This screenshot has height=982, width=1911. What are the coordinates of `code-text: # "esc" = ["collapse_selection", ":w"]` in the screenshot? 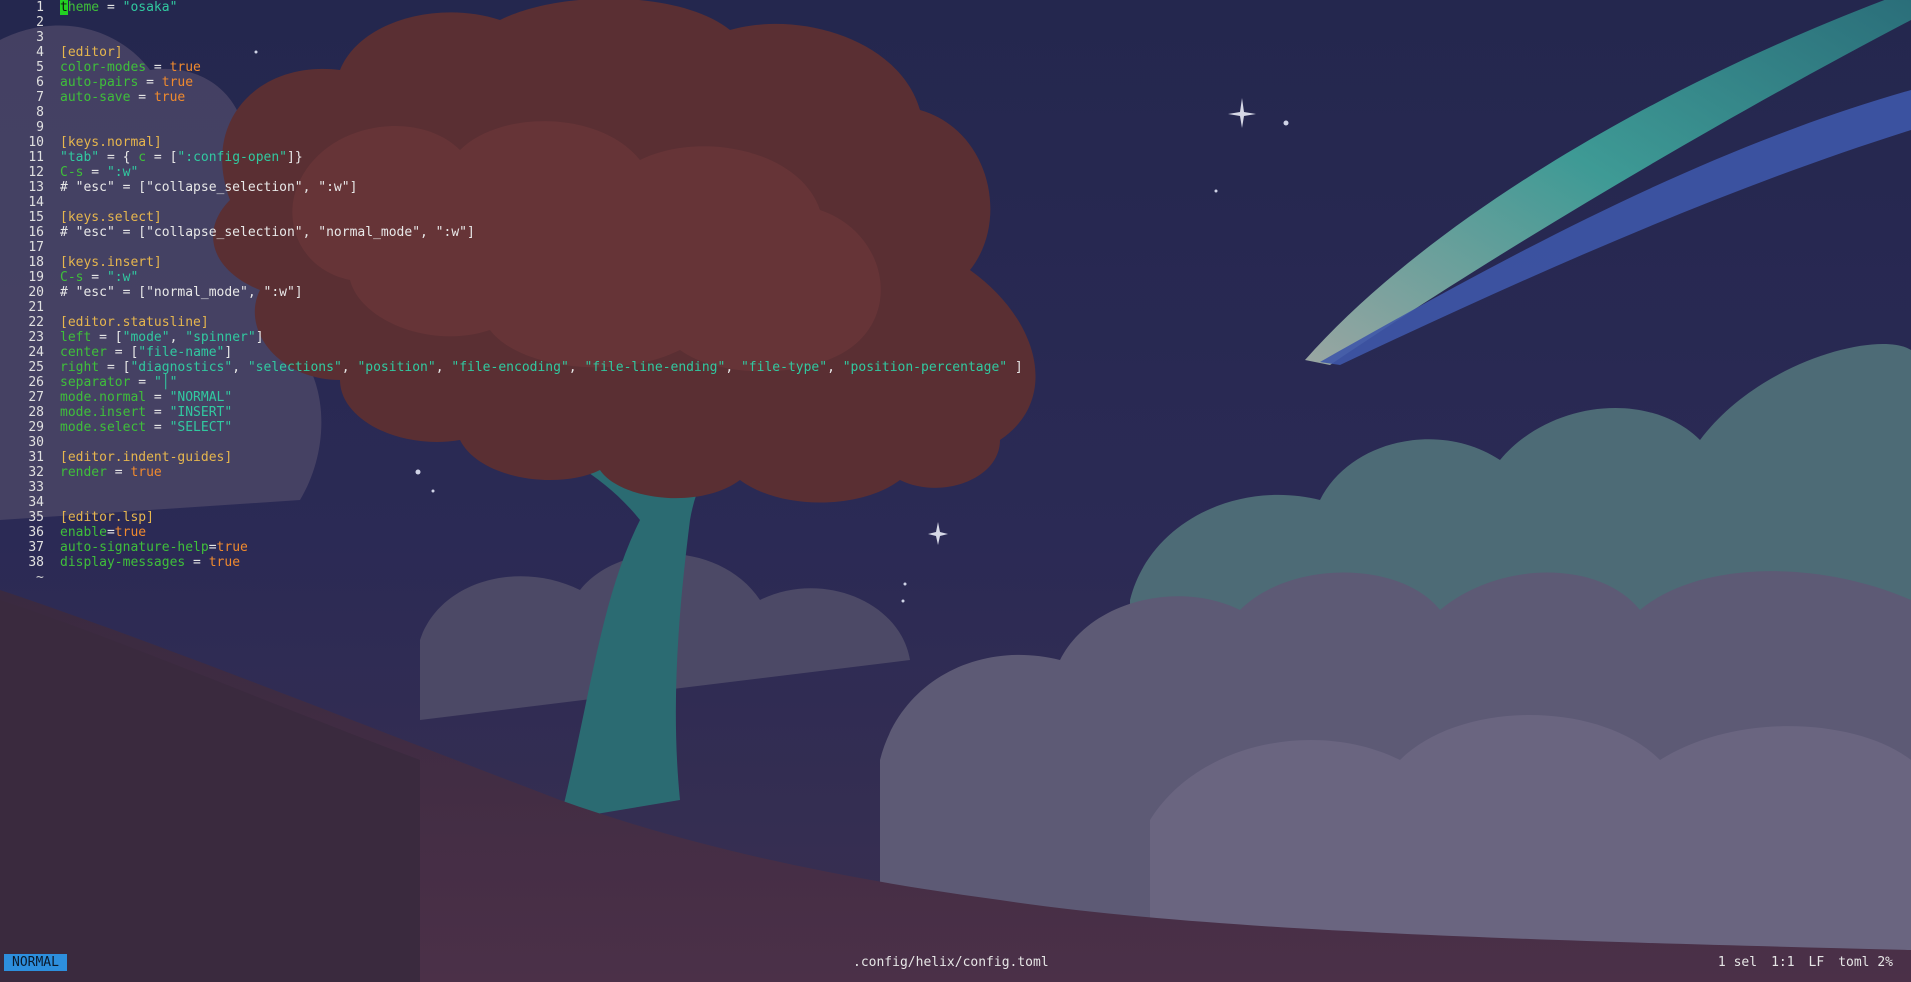 It's located at (208, 187).